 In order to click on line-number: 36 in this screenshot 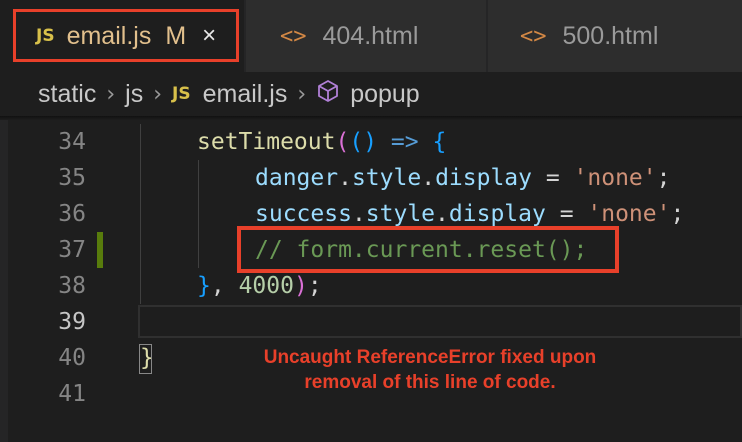, I will do `click(72, 214)`.